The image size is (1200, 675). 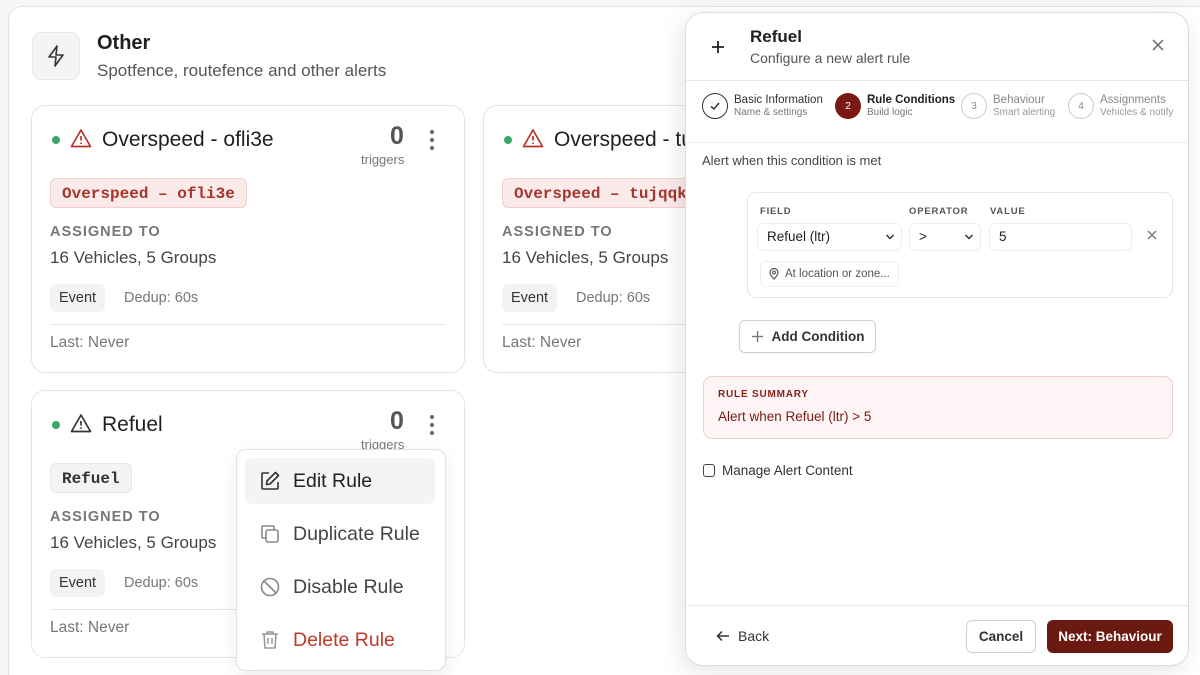 I want to click on duplicate-icon, so click(x=270, y=534).